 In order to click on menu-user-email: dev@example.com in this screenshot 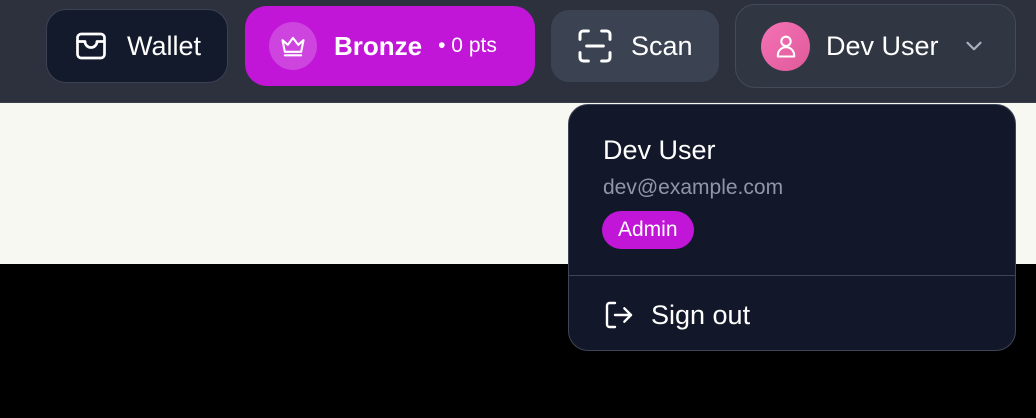, I will do `click(693, 187)`.